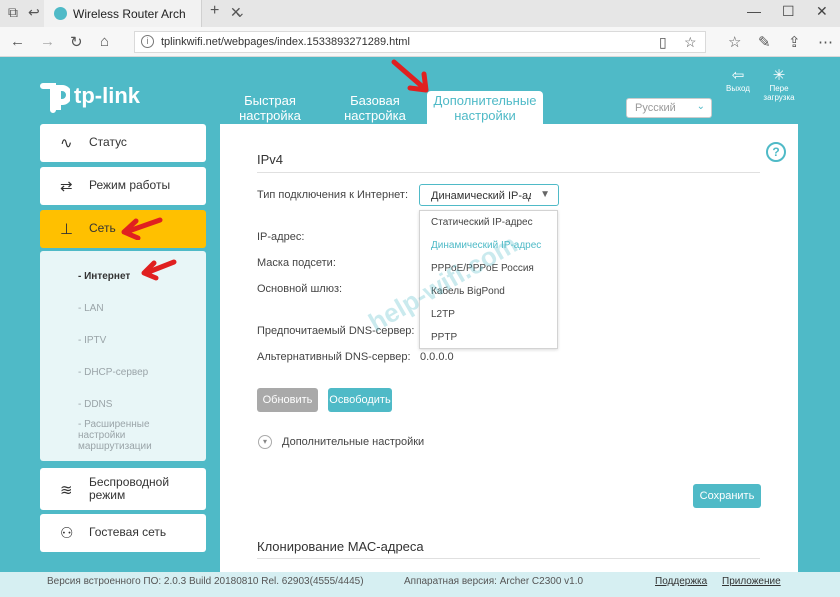 The height and width of the screenshot is (597, 840). Describe the element at coordinates (287, 400) in the screenshot. I see `renew-button: Обновить` at that location.